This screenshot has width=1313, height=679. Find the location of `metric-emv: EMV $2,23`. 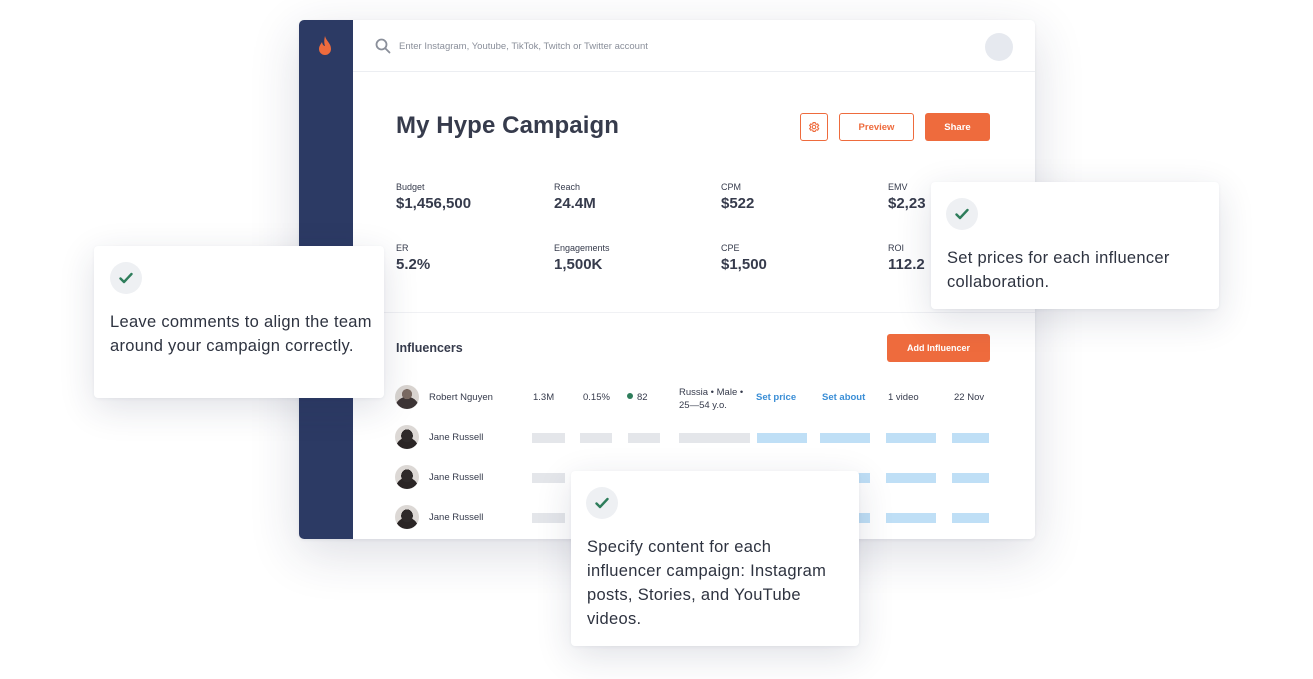

metric-emv: EMV $2,23 is located at coordinates (907, 197).